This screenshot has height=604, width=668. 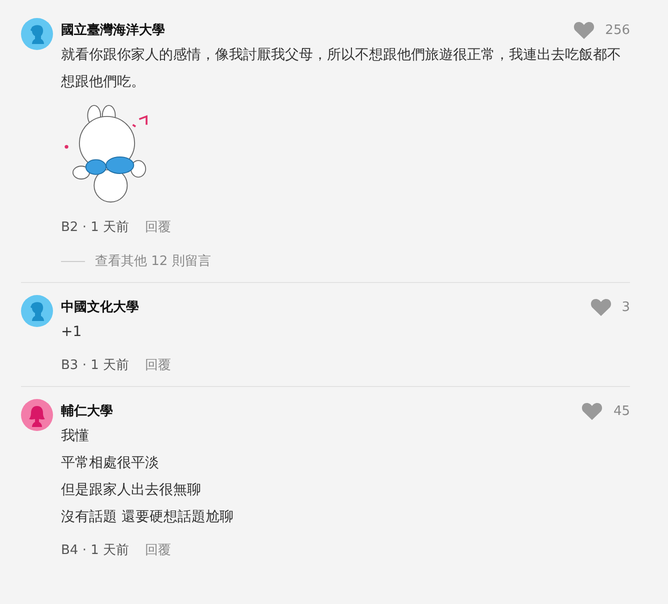 I want to click on comment-text: 就看你跟你家人的感情，像我討厭我父母，所以不想跟他們旅遊很正常，我連出去吃飯都不想跟他們吃。, so click(x=341, y=69).